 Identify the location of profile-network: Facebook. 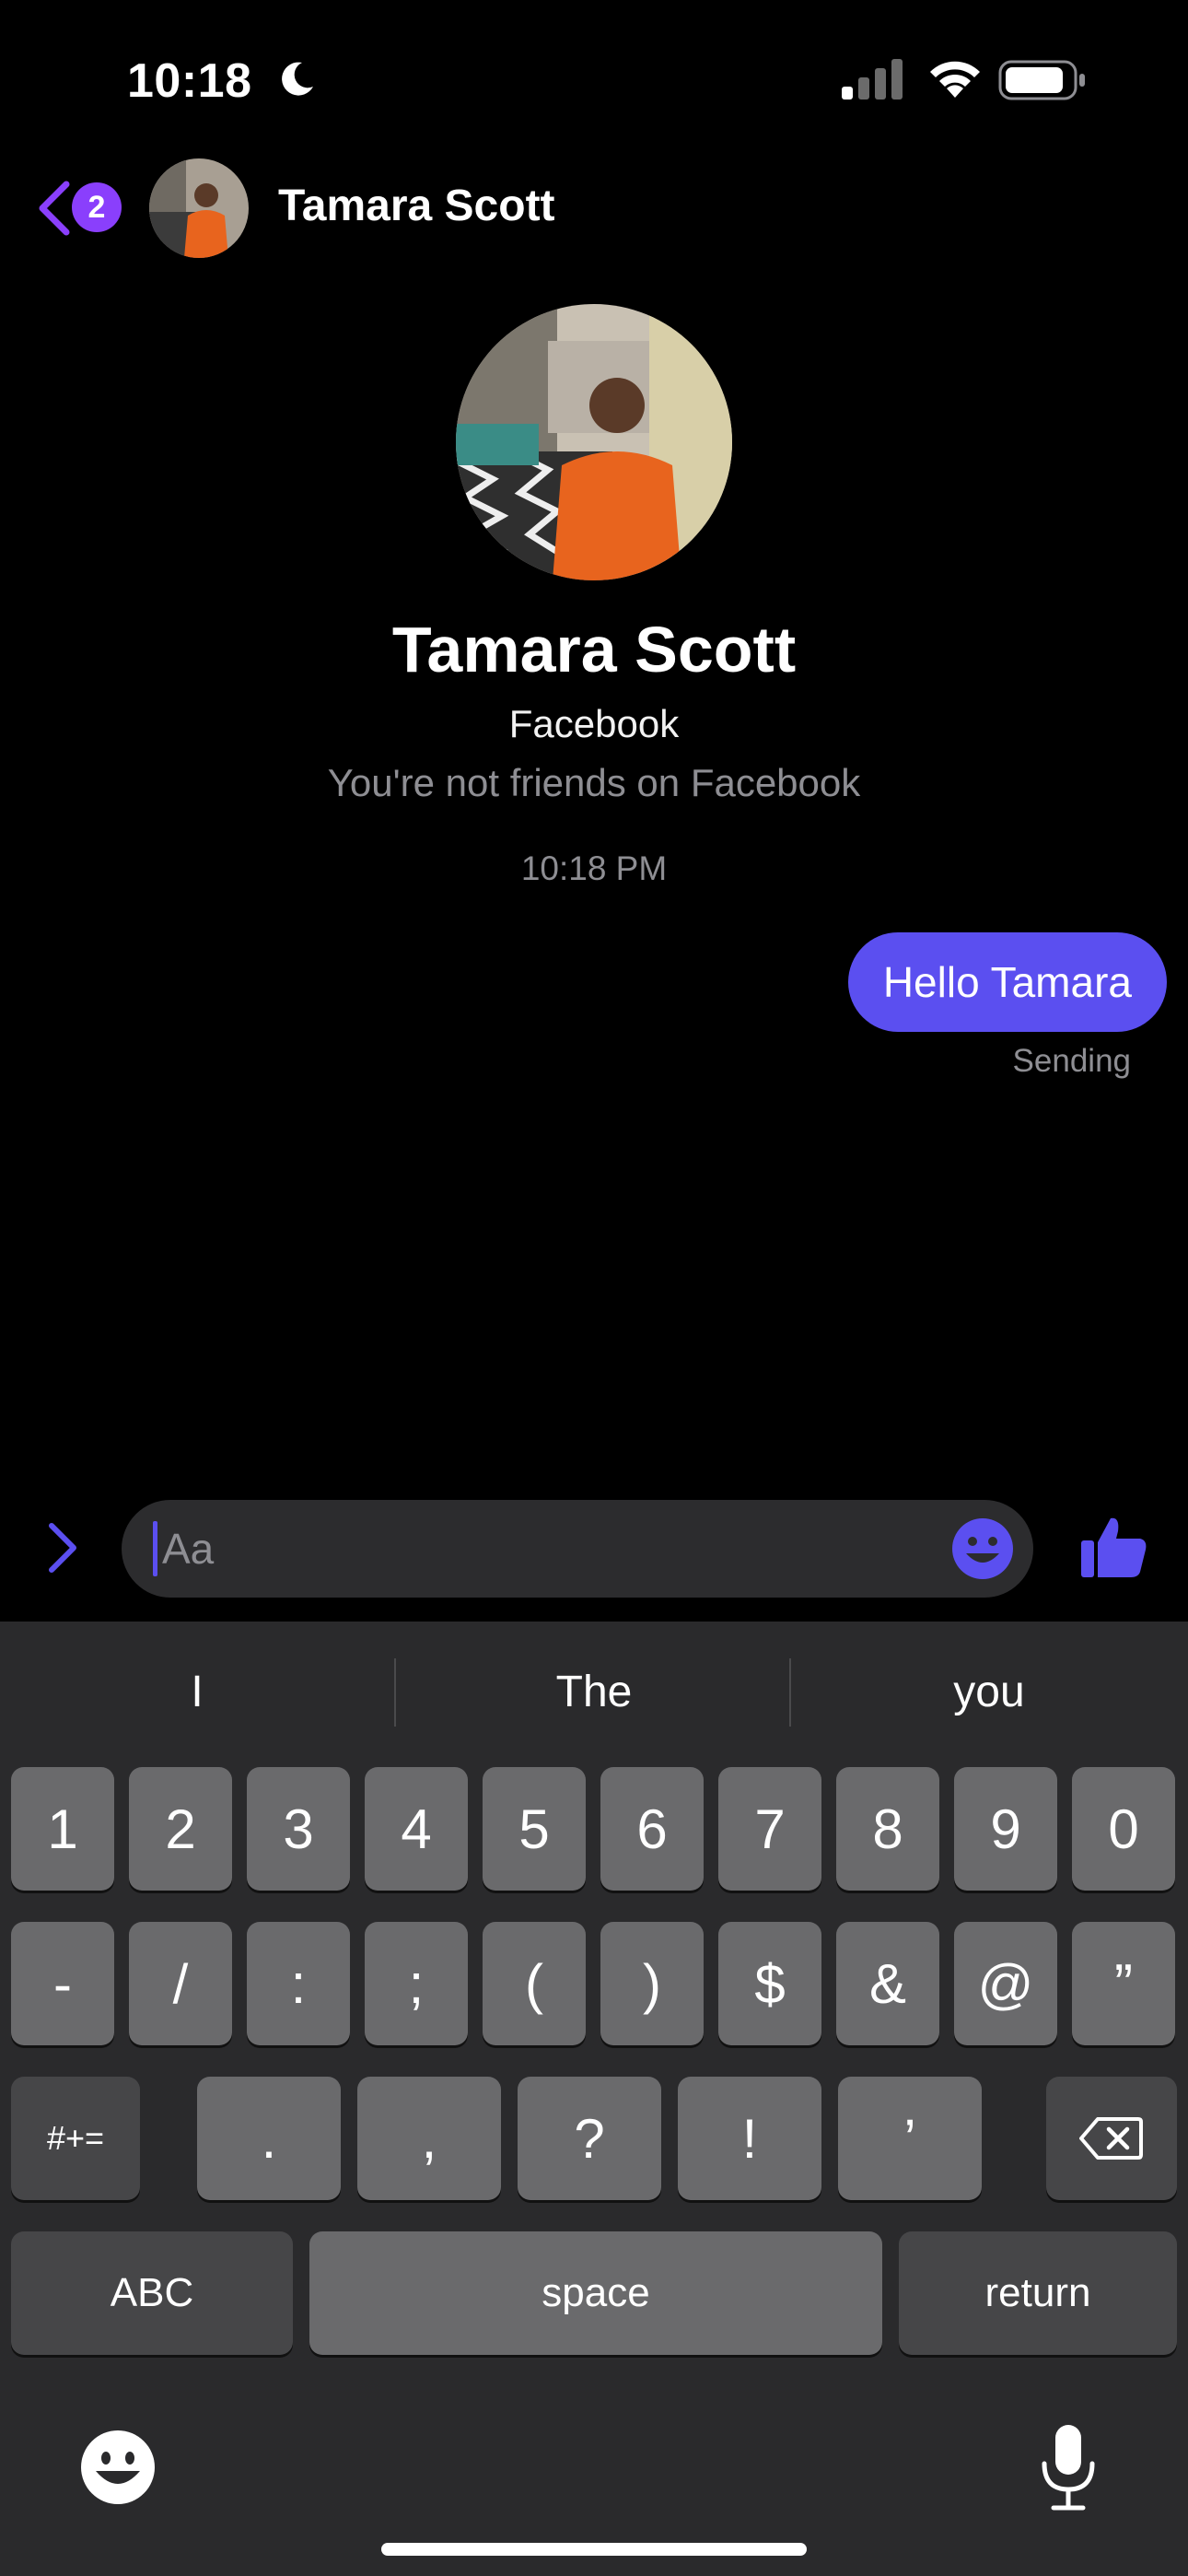
(594, 723).